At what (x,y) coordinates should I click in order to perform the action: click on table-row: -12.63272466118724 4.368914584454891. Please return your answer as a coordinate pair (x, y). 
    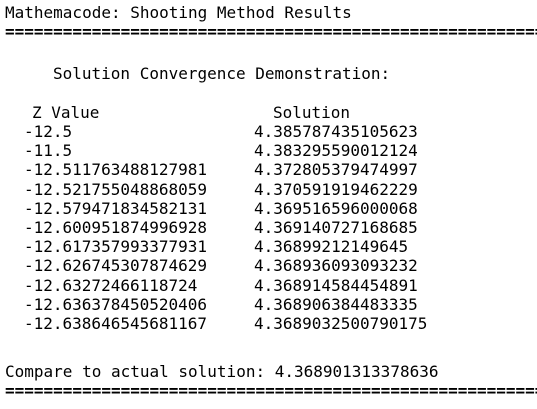
    Looking at the image, I should click on (221, 285).